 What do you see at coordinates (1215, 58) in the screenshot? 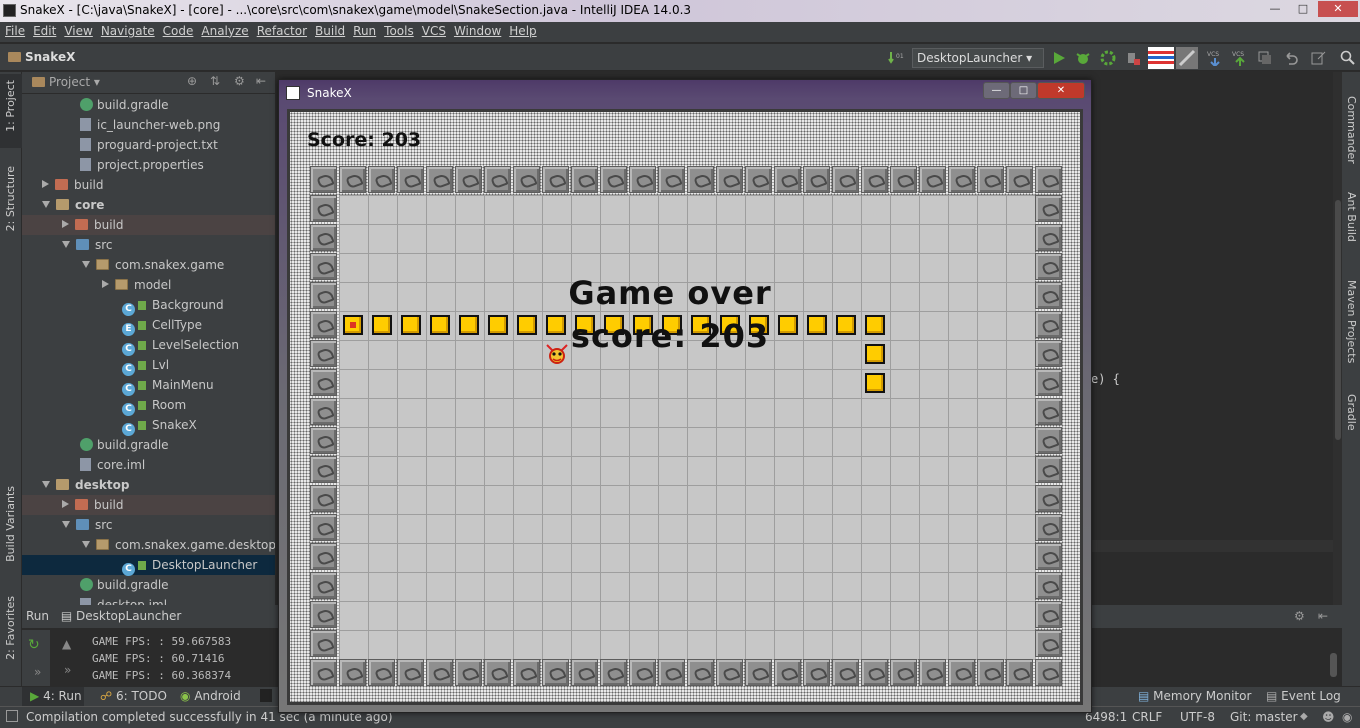
I see `vcs-update-icon: VCS` at bounding box center [1215, 58].